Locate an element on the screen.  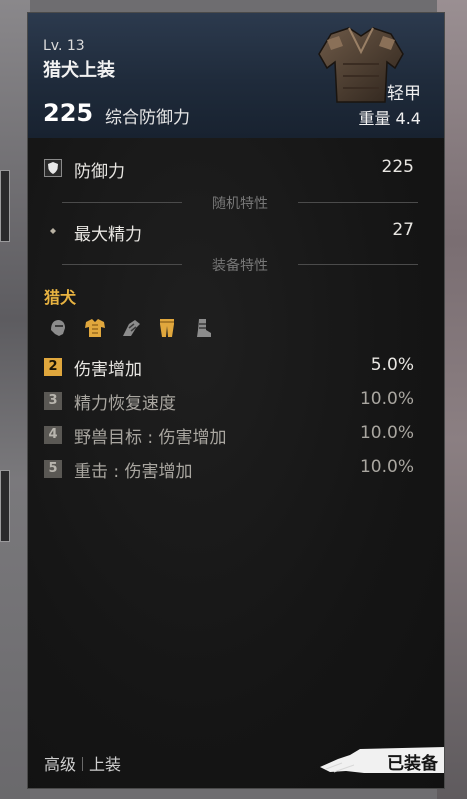
edge-tab-lower is located at coordinates (5, 506).